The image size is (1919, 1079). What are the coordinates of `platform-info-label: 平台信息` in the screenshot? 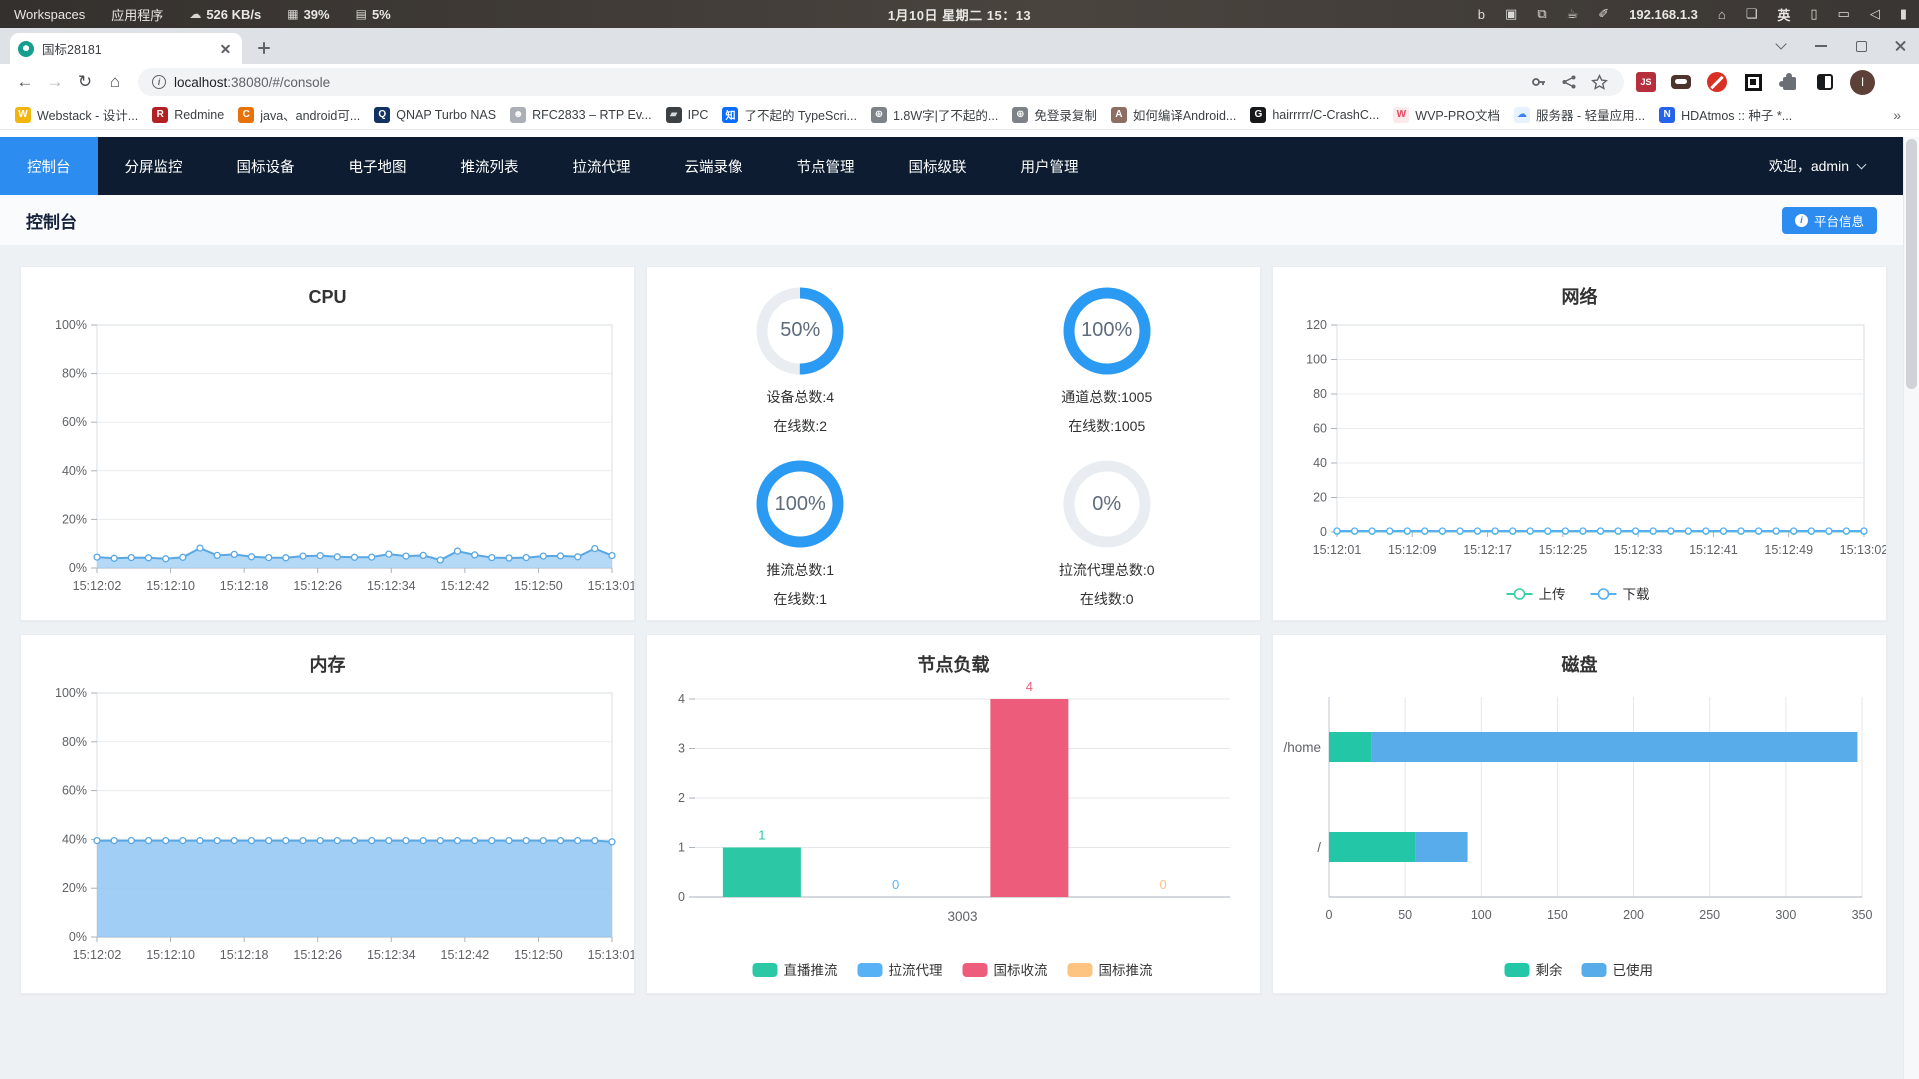 It's located at (1838, 221).